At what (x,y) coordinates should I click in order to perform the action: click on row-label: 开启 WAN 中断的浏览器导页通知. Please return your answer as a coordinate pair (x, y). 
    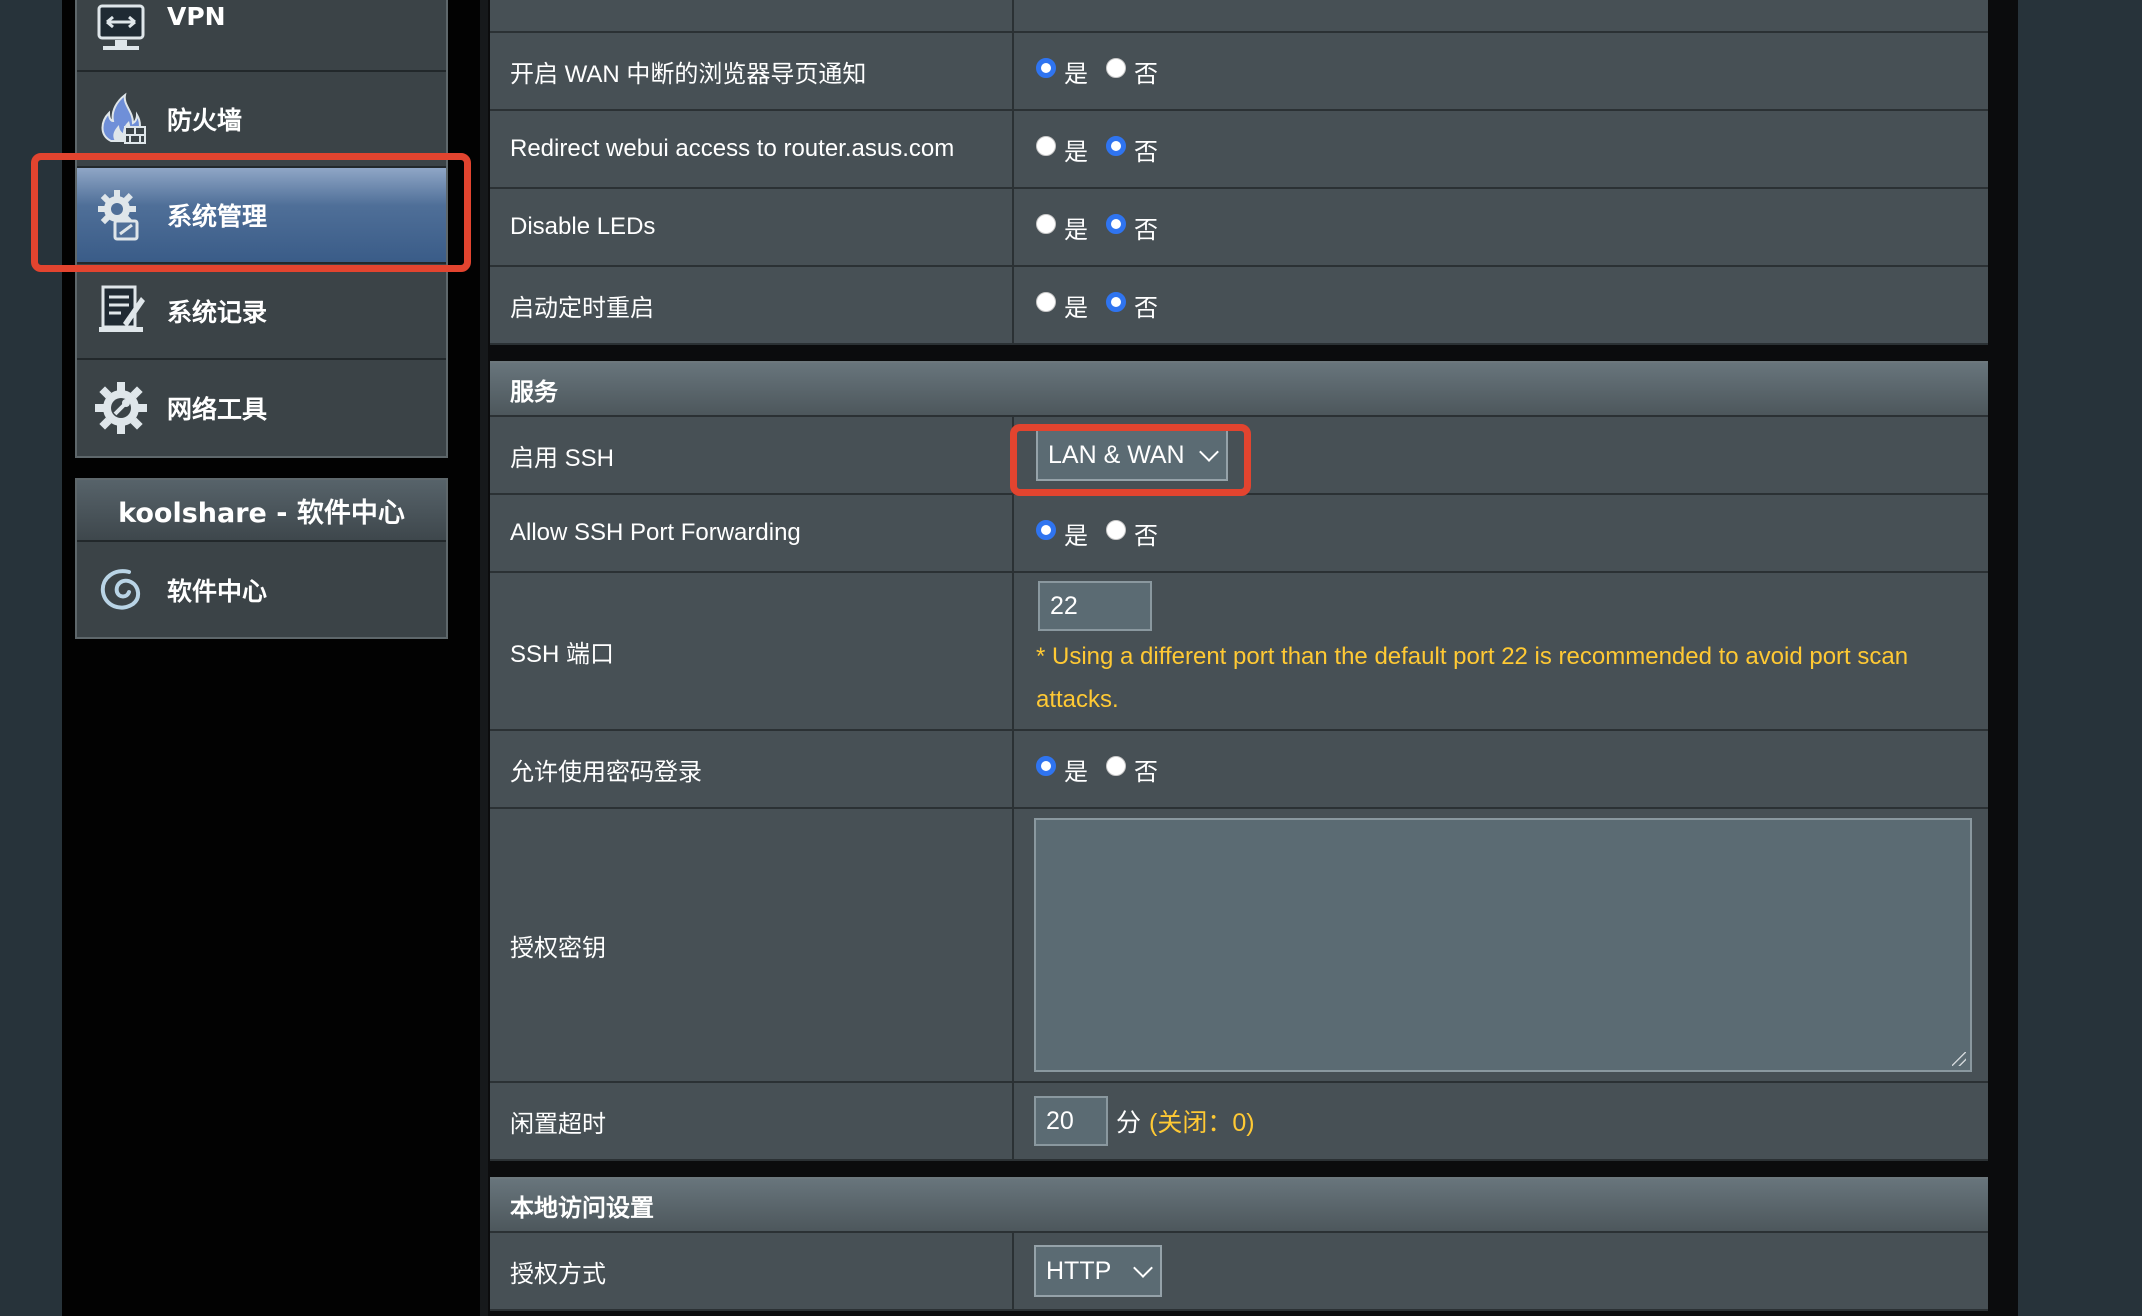
    Looking at the image, I should click on (752, 71).